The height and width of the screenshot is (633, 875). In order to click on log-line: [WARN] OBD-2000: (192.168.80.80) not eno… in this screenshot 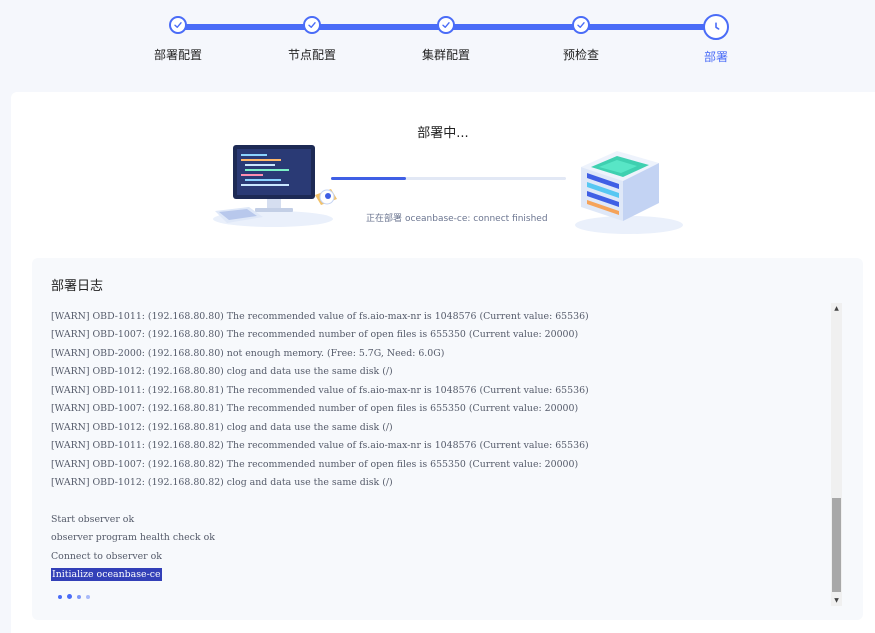, I will do `click(248, 353)`.